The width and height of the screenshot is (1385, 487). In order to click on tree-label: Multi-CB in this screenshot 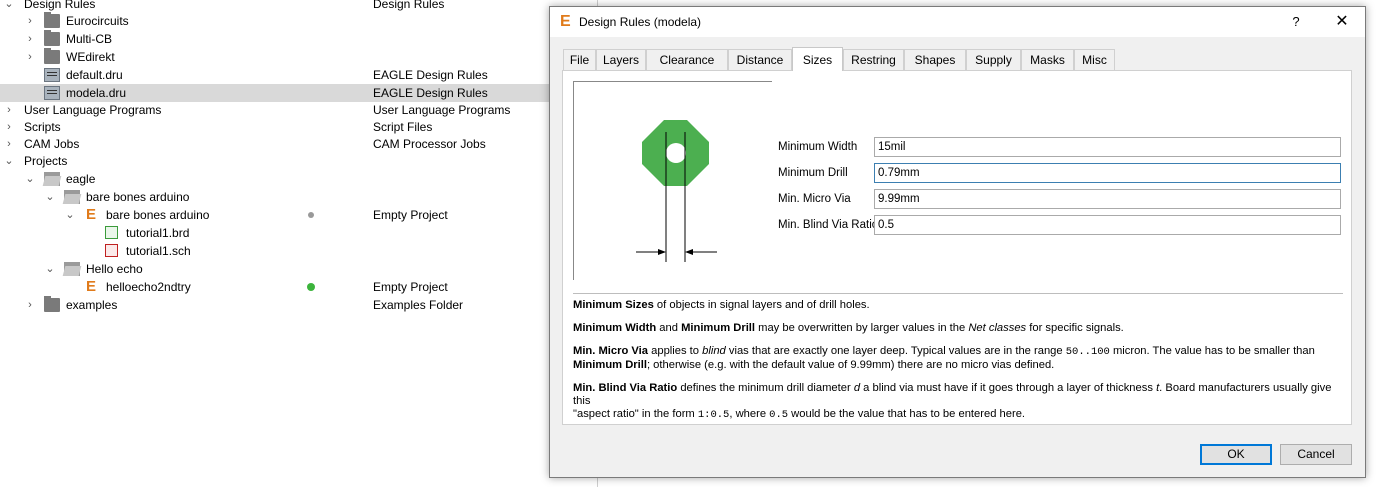, I will do `click(89, 39)`.